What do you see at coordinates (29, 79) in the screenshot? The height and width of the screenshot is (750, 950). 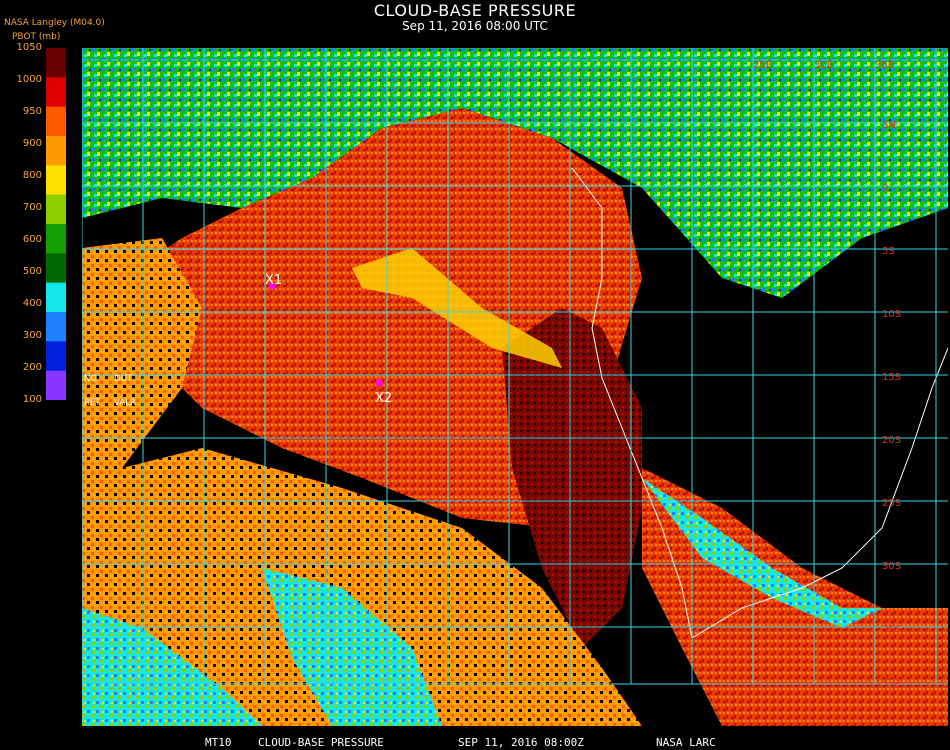 I see `color-scale-label: 1000` at bounding box center [29, 79].